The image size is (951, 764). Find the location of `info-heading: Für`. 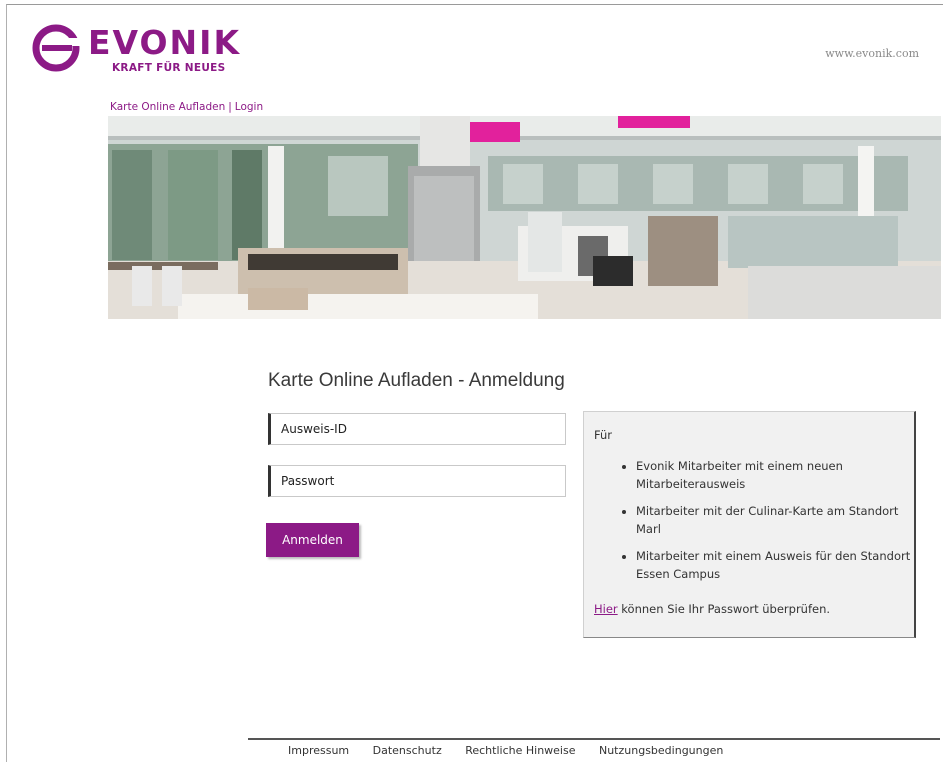

info-heading: Für is located at coordinates (603, 435).